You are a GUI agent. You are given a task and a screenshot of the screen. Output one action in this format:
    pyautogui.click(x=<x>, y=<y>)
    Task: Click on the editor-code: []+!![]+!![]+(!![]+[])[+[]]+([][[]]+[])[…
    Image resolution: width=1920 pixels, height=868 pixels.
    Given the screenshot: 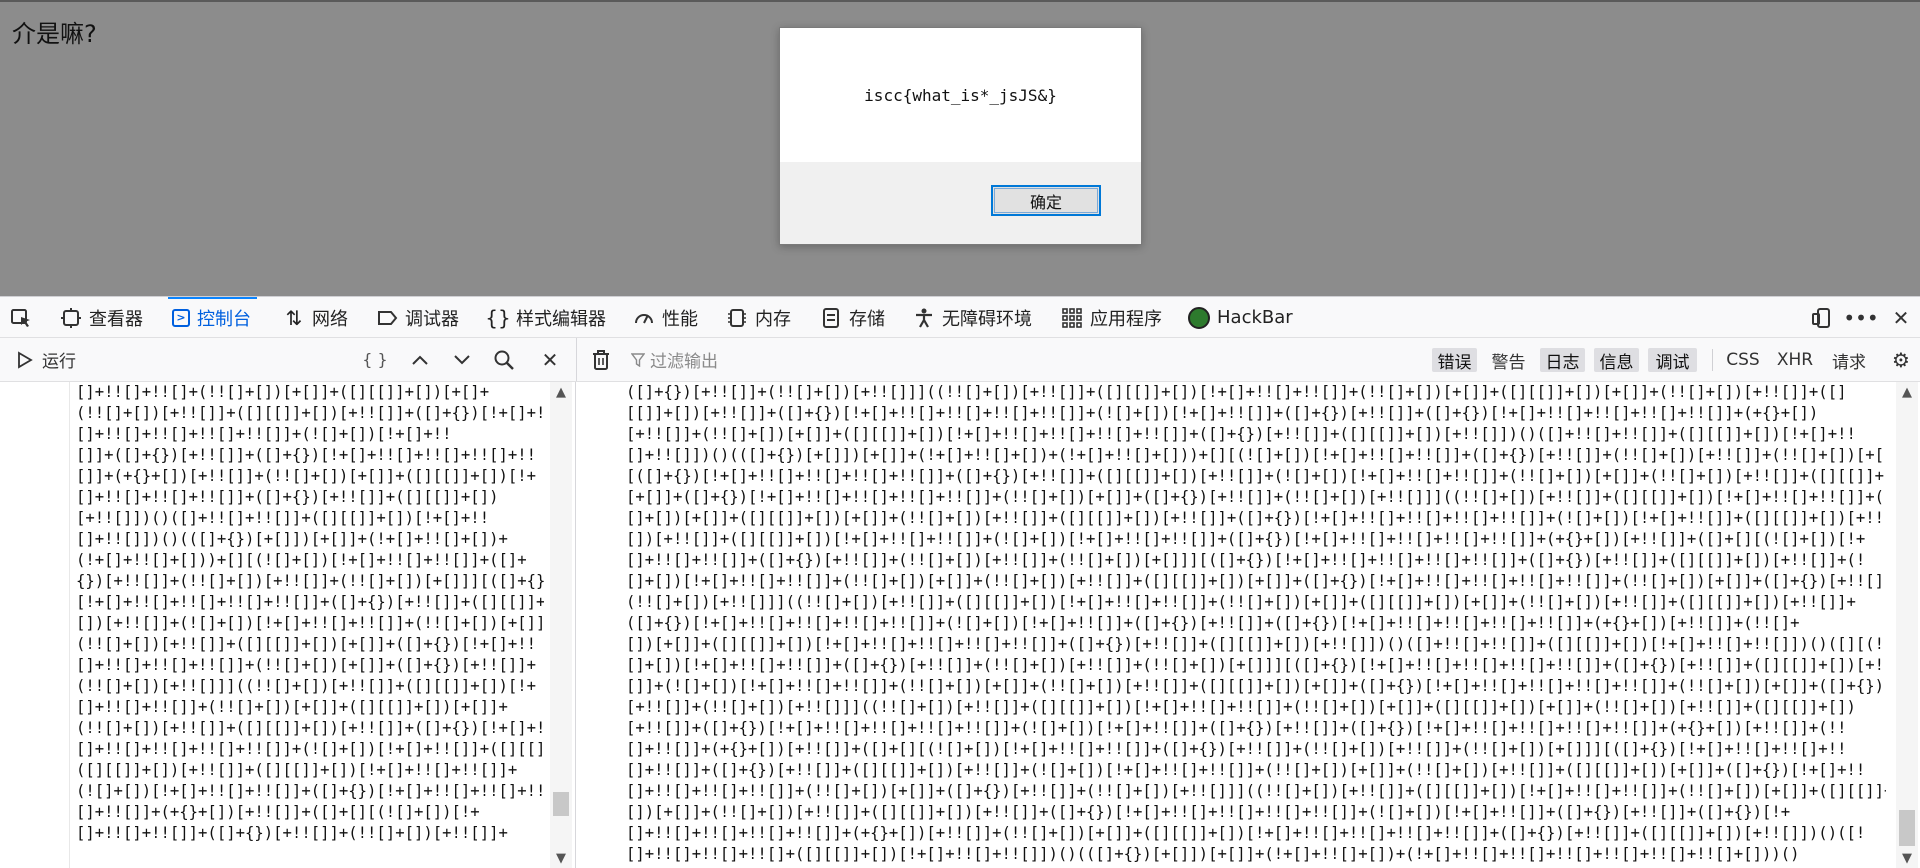 What is the action you would take?
    pyautogui.click(x=310, y=625)
    